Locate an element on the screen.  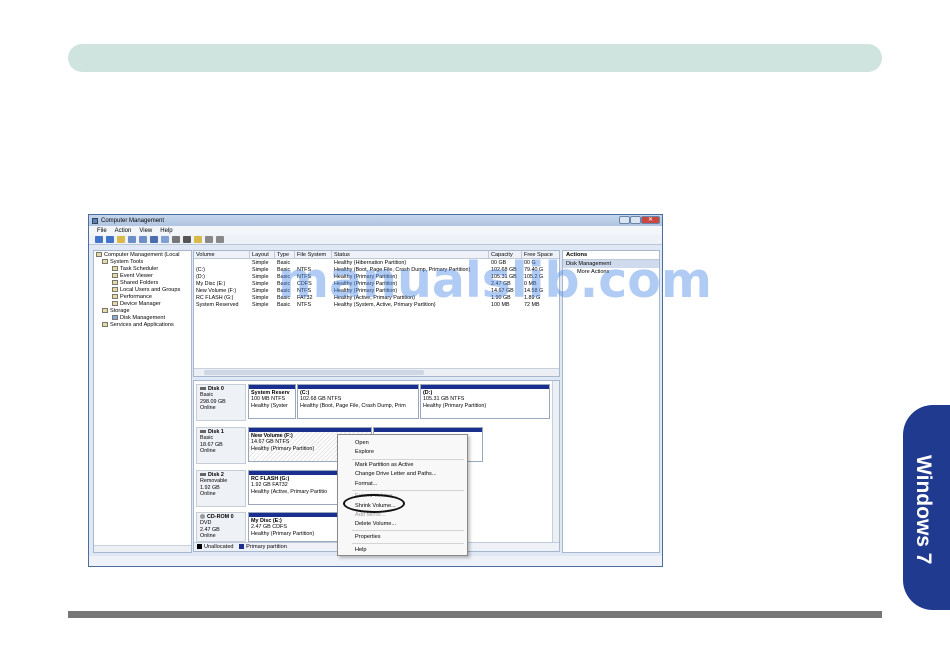
column-header-file-system: File System is located at coordinates (313, 255).